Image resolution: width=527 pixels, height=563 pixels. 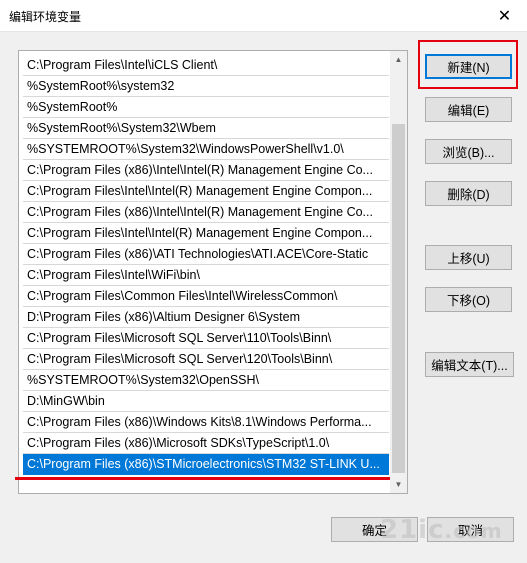 I want to click on move-up-button: 上移(U), so click(x=468, y=257).